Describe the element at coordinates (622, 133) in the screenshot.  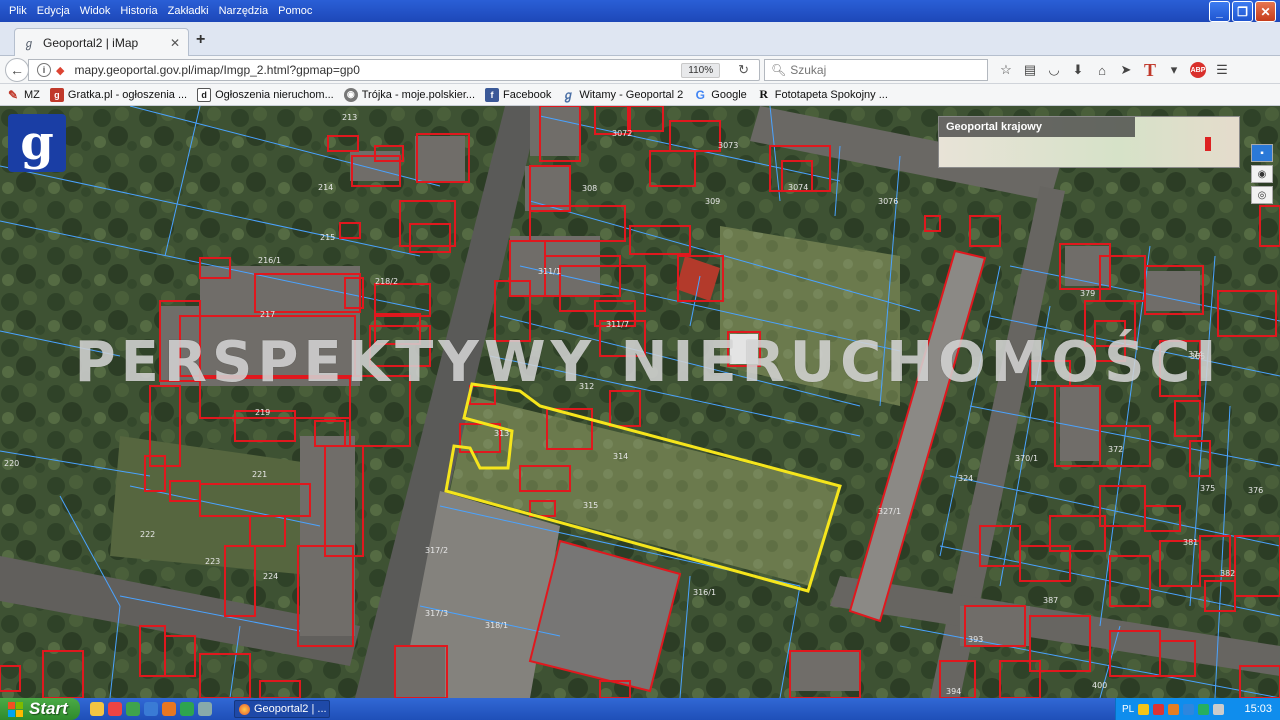
I see `parcel-number-label: 3072` at that location.